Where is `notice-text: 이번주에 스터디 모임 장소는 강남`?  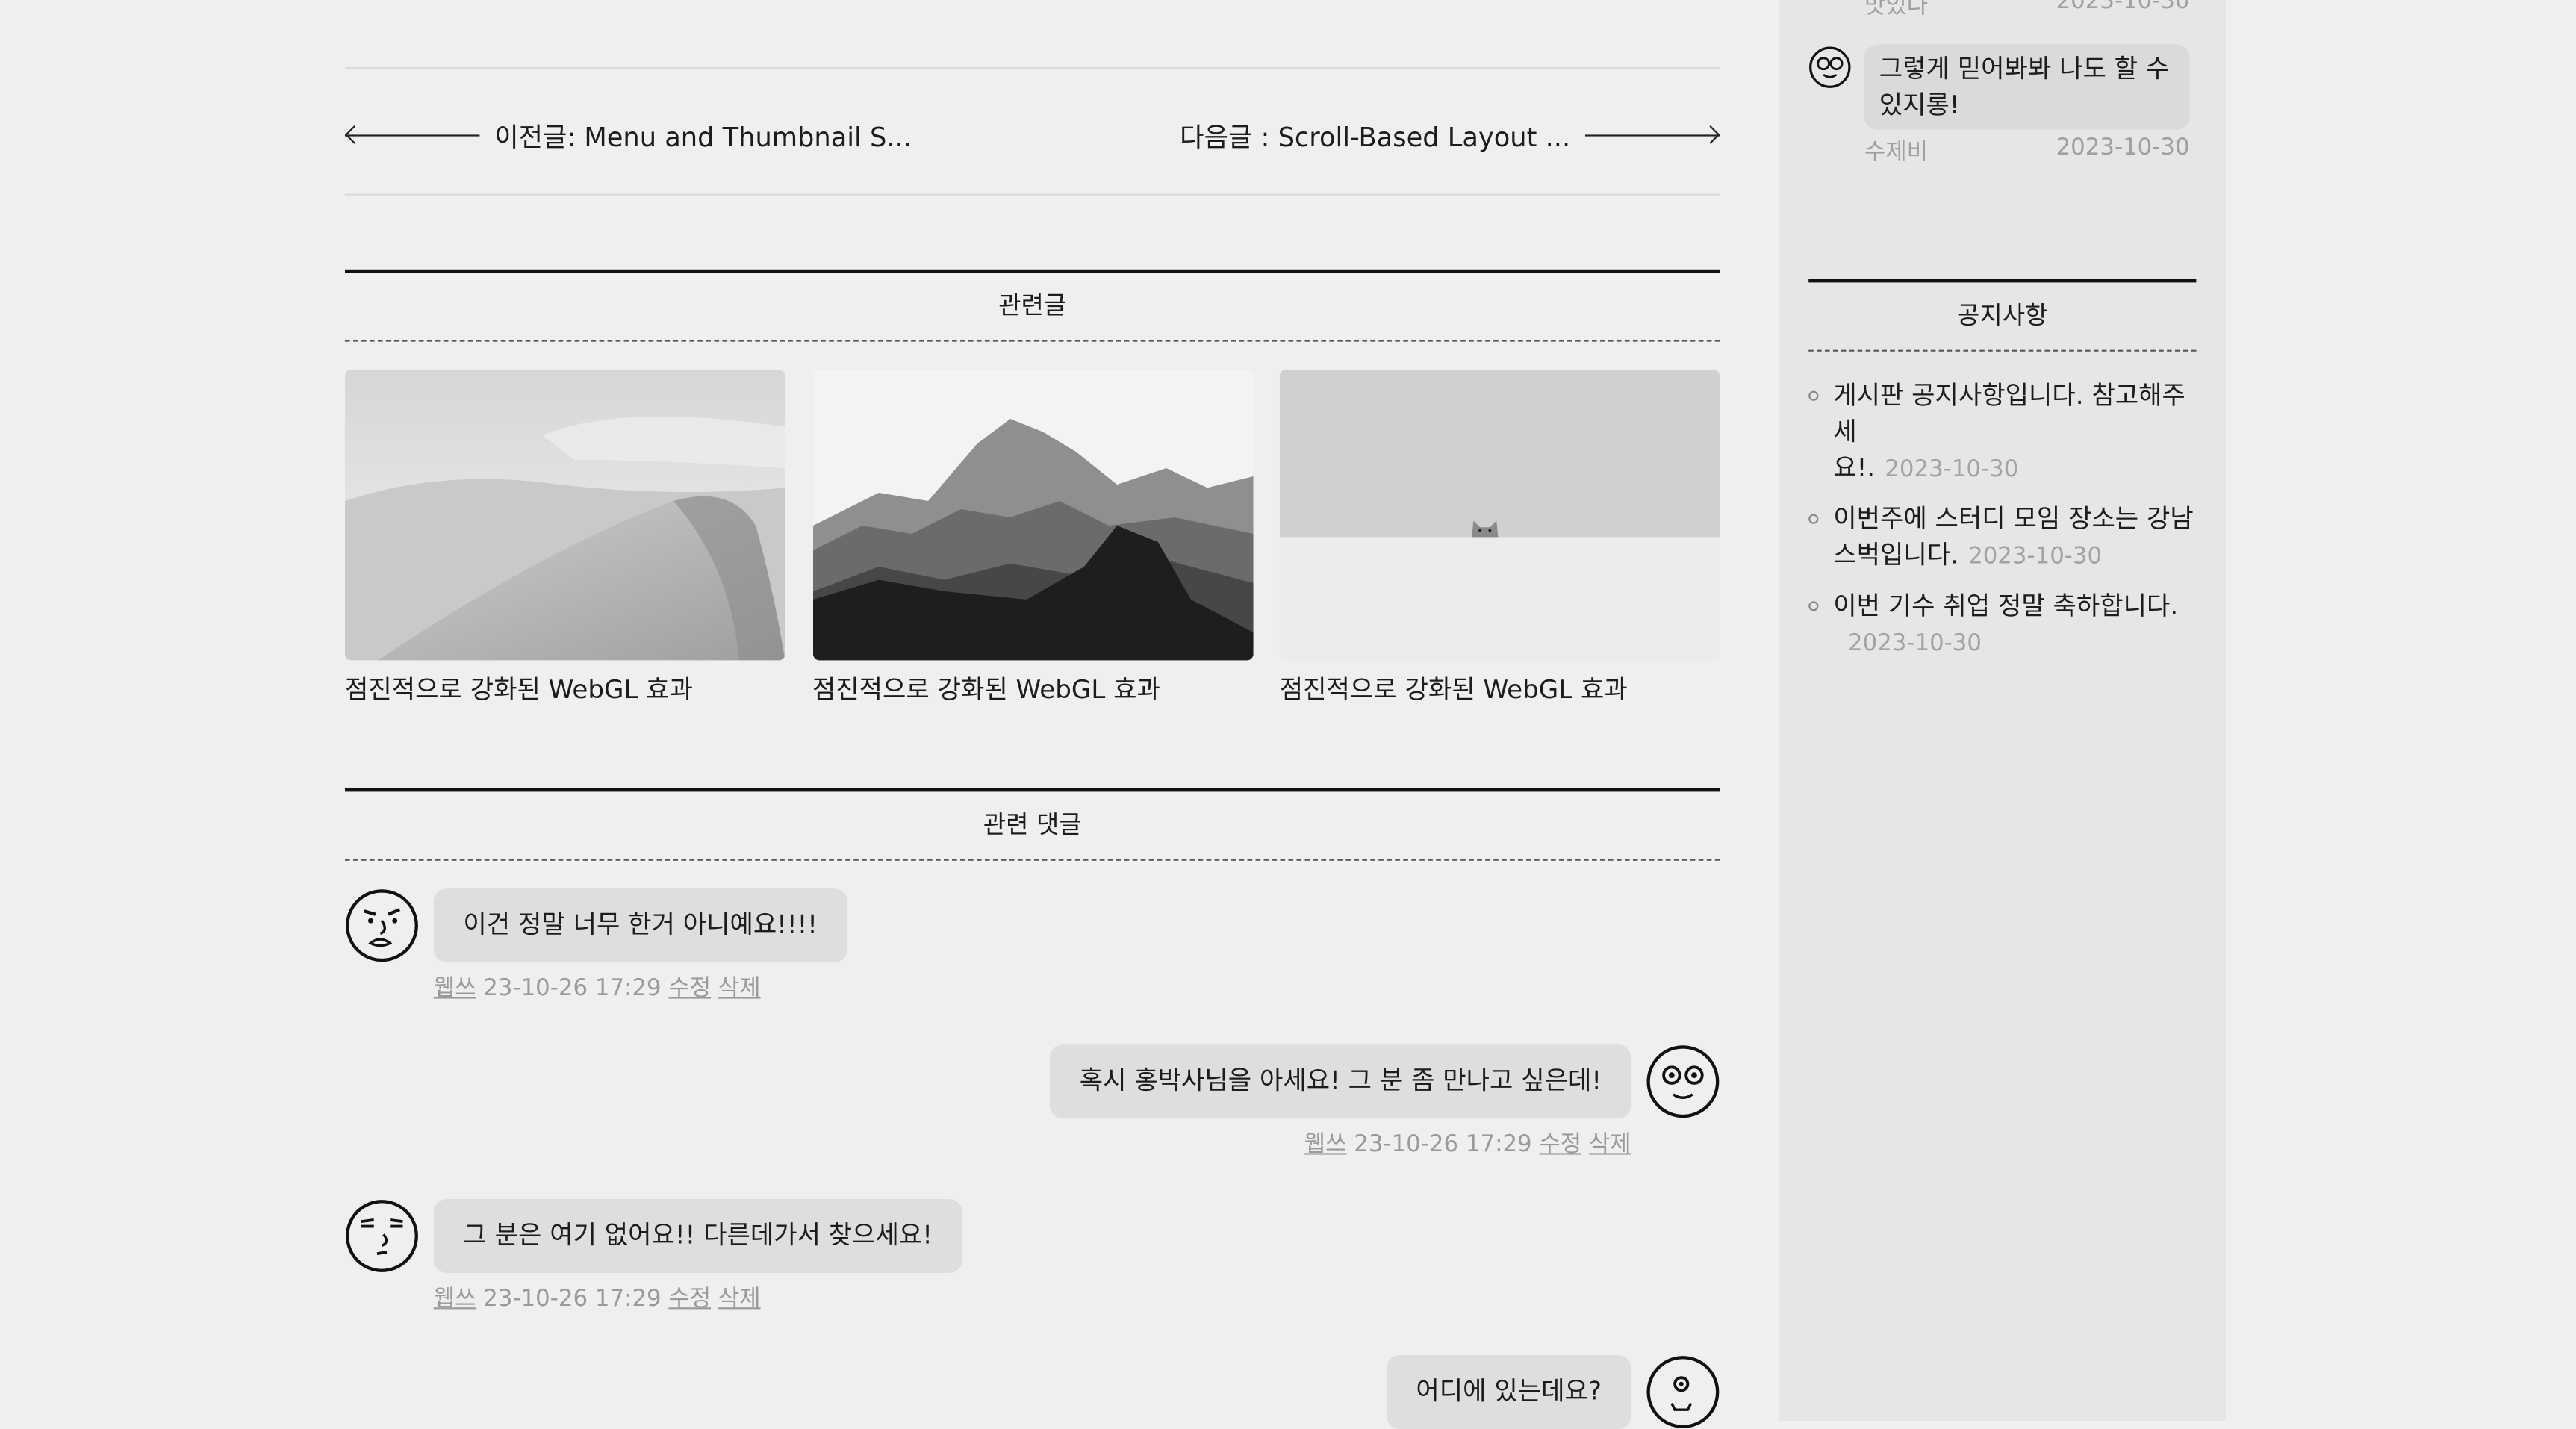
notice-text: 이번주에 스터디 모임 장소는 강남 is located at coordinates (2013, 519).